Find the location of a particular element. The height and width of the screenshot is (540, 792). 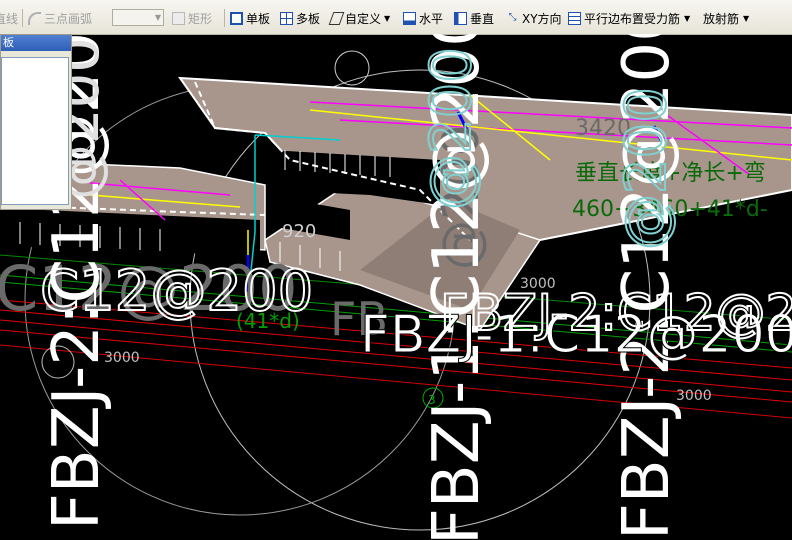

radial-button: 放射筋 ▼ is located at coordinates (726, 18).